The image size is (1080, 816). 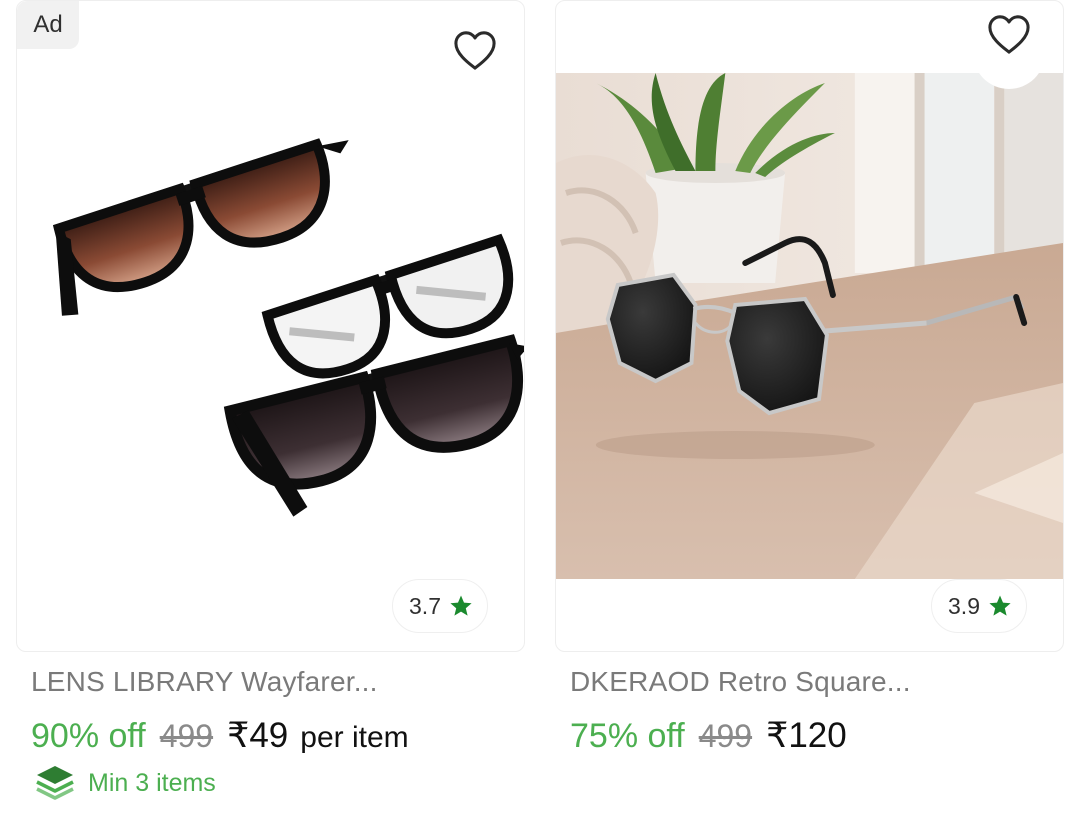 I want to click on ad-badge: Ad, so click(x=48, y=25).